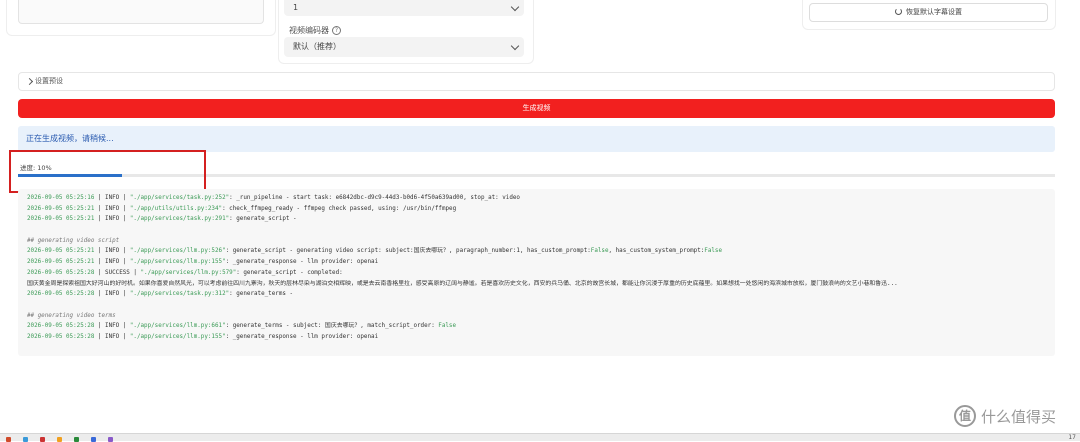  What do you see at coordinates (404, 47) in the screenshot?
I see `codec-select: 默认（推荐）` at bounding box center [404, 47].